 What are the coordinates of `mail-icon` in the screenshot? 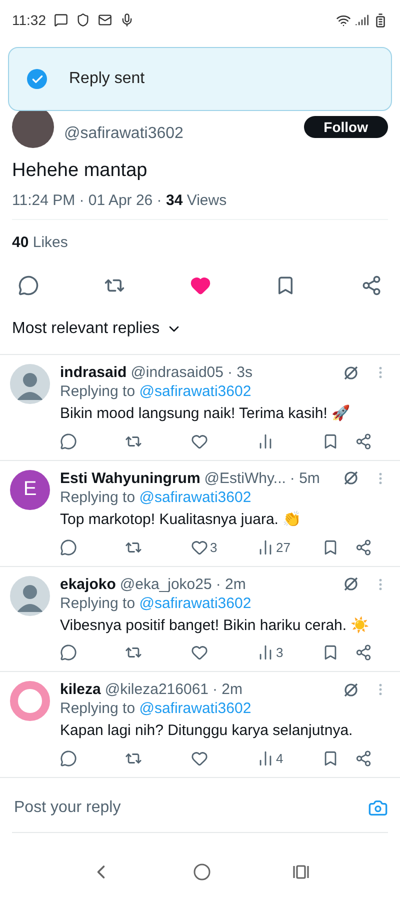 It's located at (105, 20).